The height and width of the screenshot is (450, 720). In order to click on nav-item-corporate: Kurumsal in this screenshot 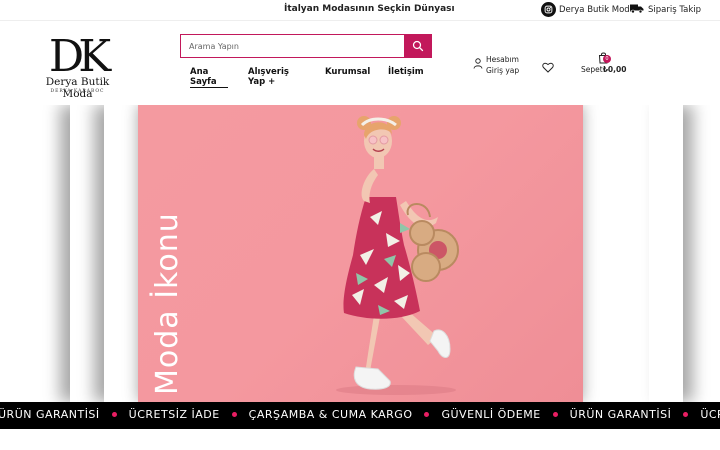, I will do `click(347, 72)`.